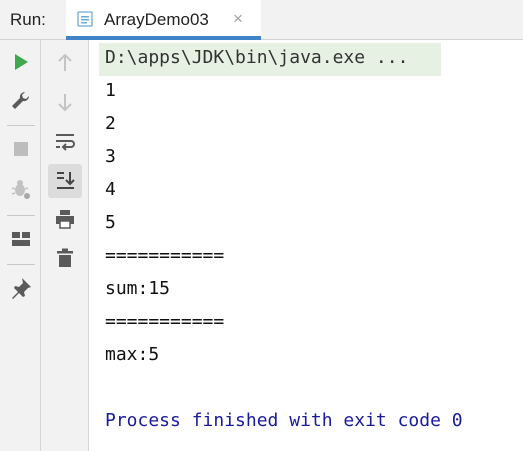 The image size is (523, 451). I want to click on output-line: 4, so click(110, 189).